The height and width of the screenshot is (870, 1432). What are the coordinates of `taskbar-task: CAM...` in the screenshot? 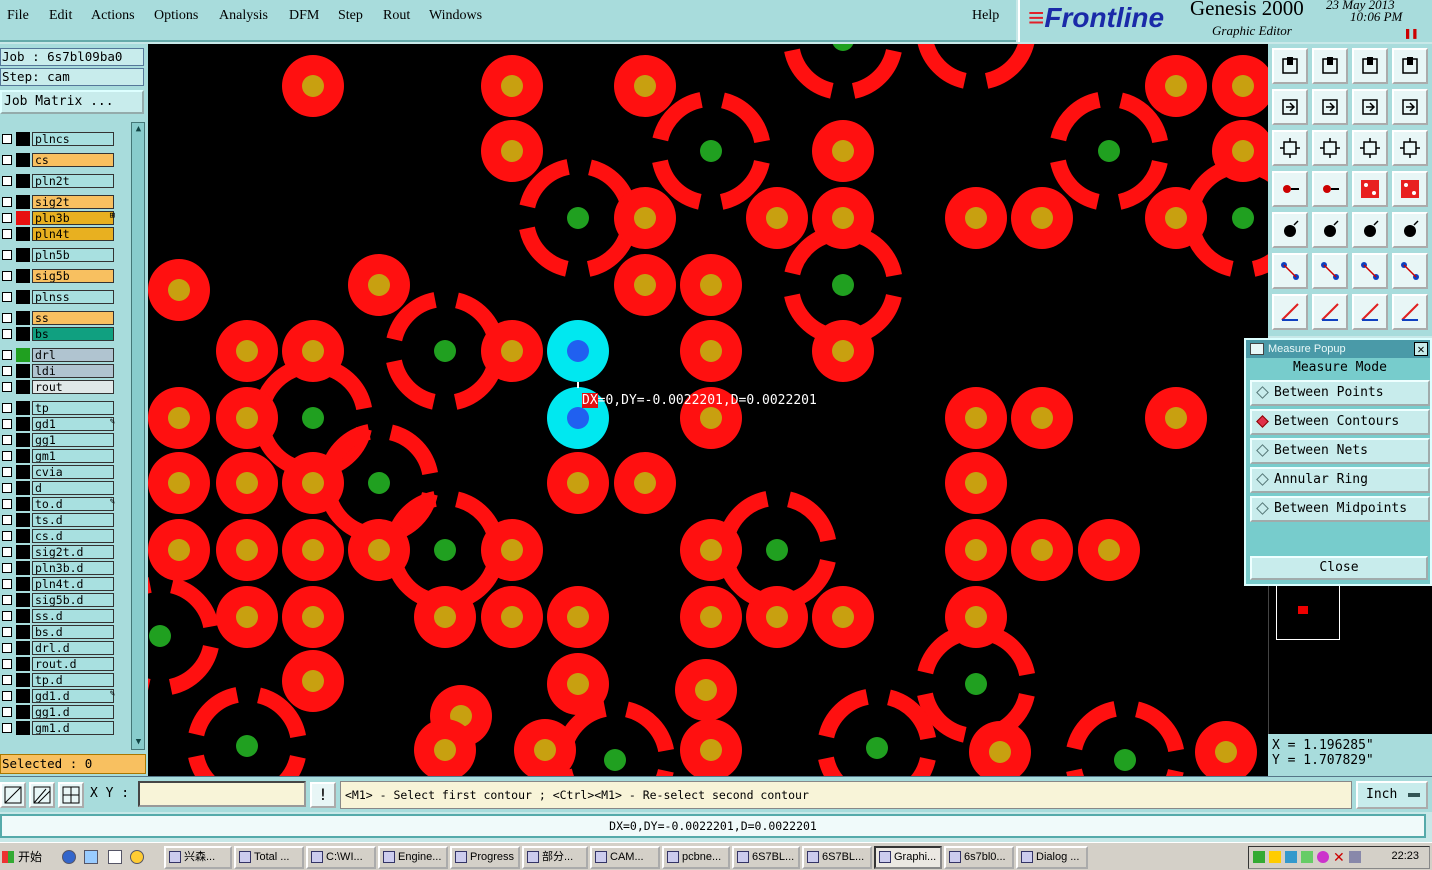 It's located at (625, 857).